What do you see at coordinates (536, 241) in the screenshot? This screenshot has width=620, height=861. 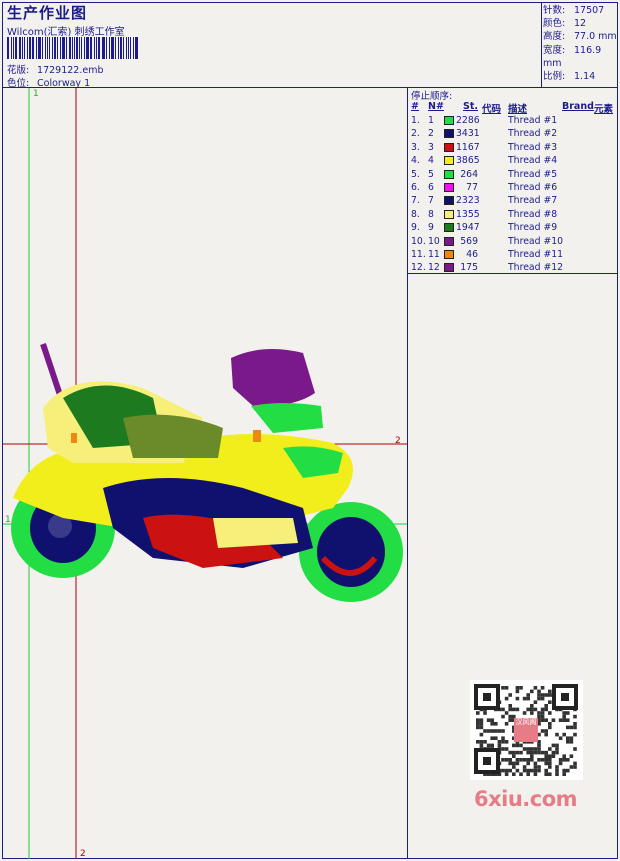 I see `row-desc: Thread #10` at bounding box center [536, 241].